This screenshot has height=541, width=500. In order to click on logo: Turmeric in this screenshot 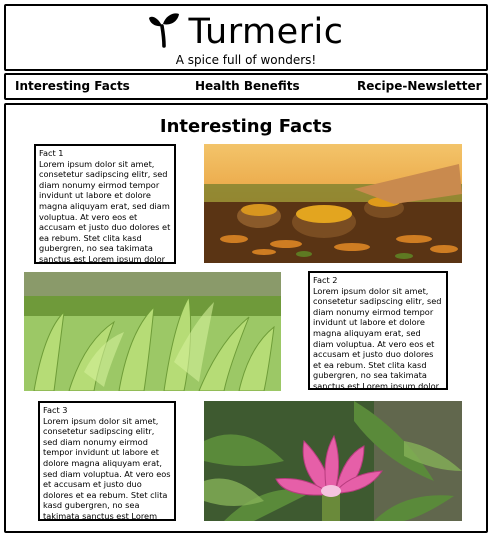, I will do `click(246, 32)`.